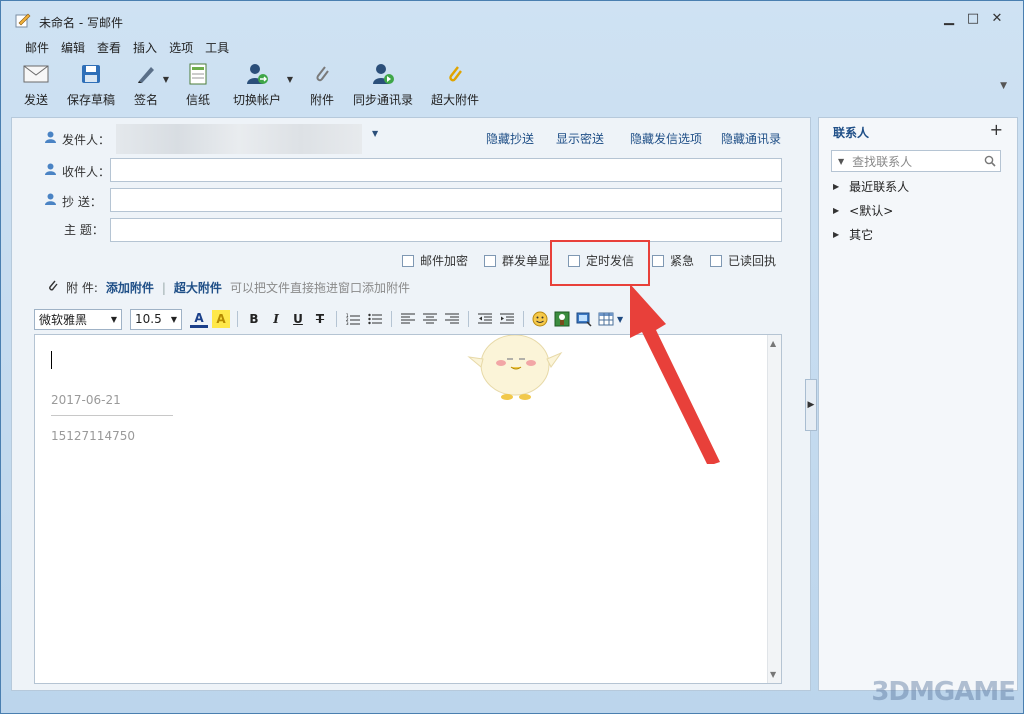 The width and height of the screenshot is (1024, 714). Describe the element at coordinates (23, 20) in the screenshot. I see `compose-app-icon` at that location.